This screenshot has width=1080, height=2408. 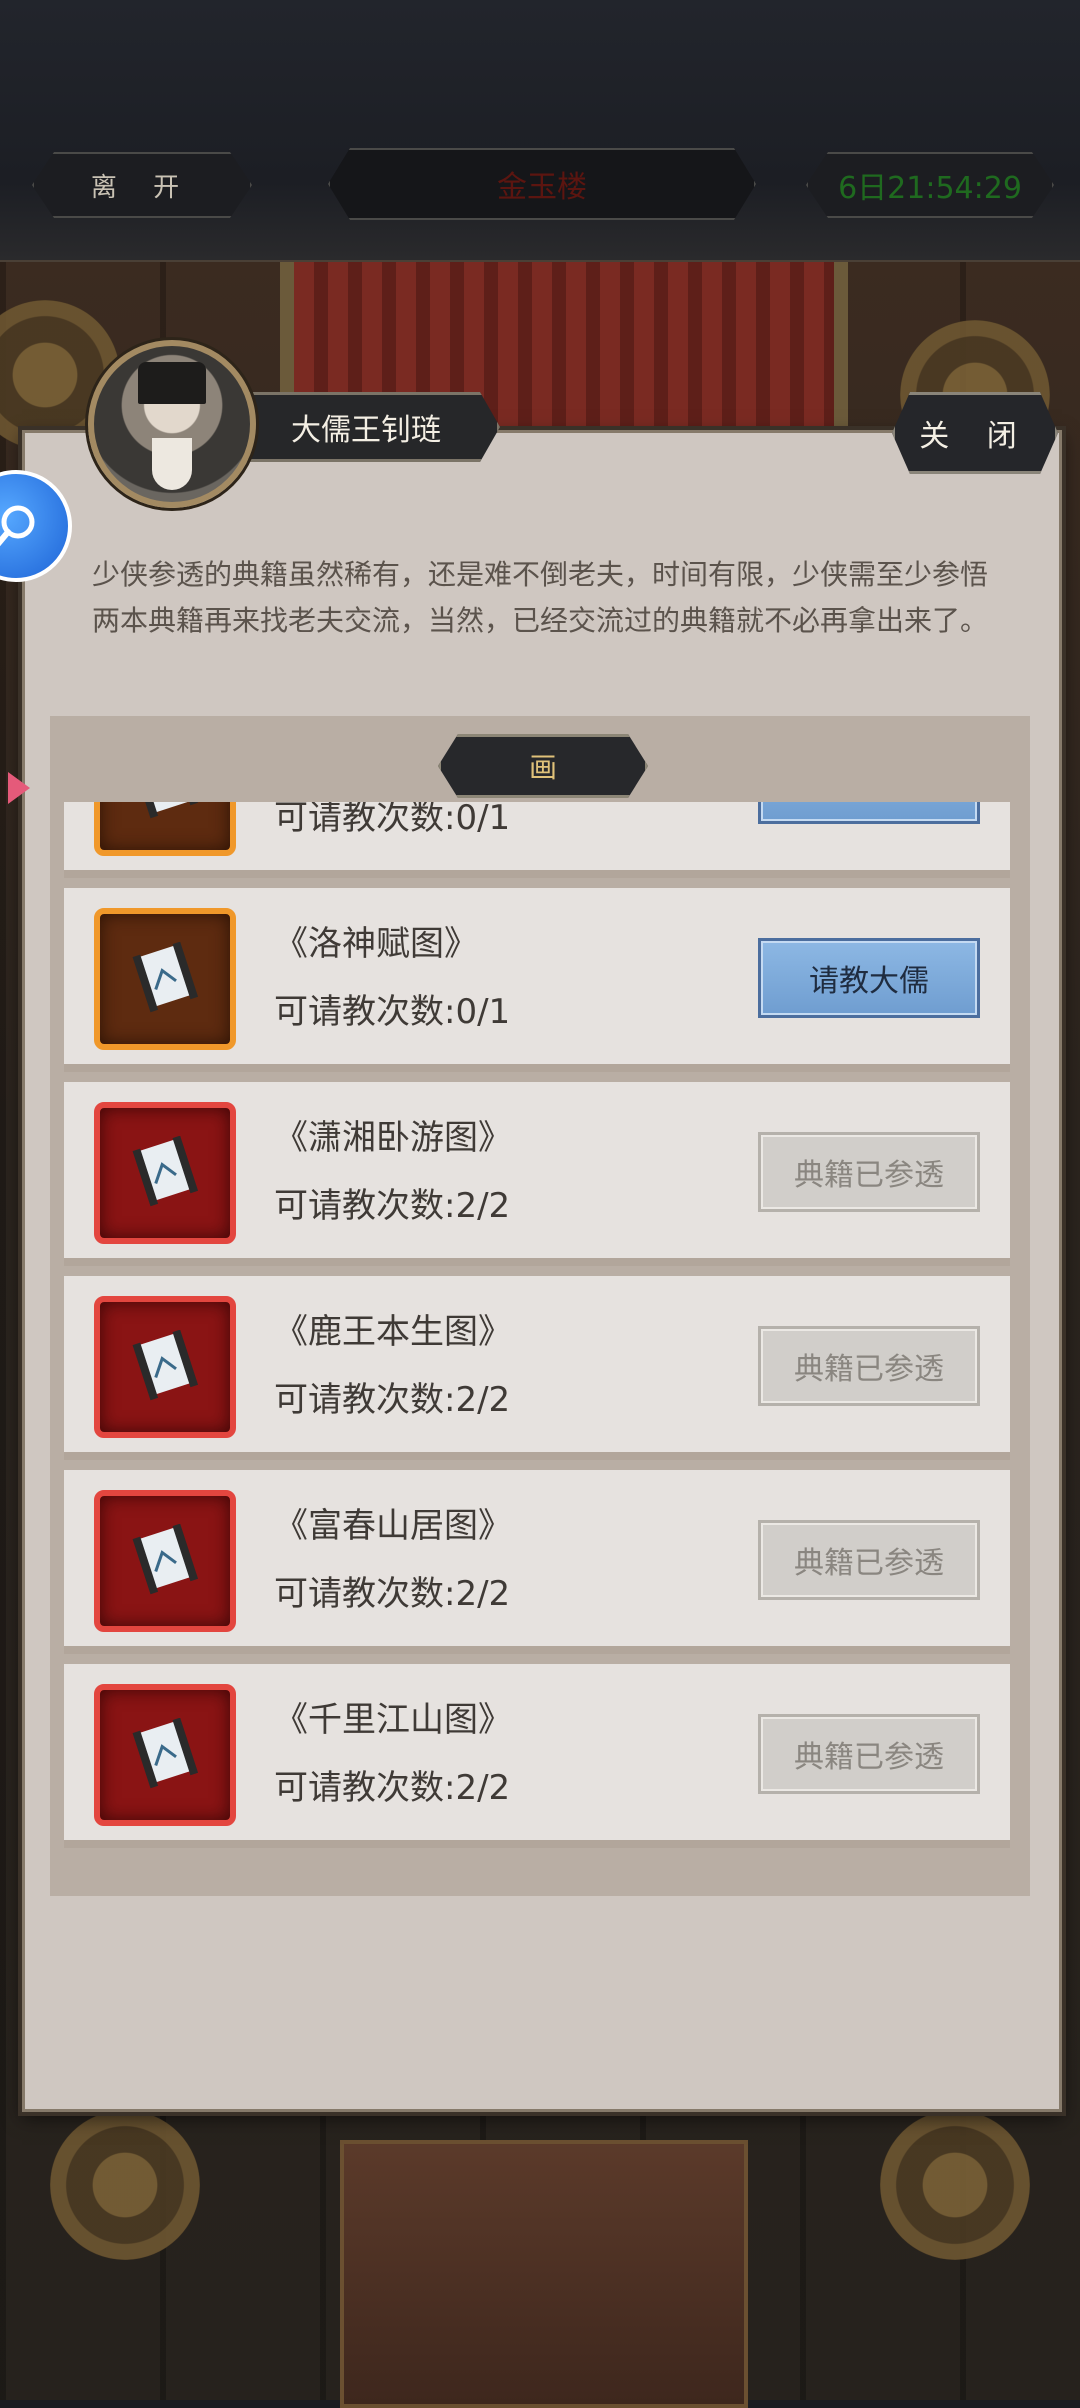 What do you see at coordinates (393, 1720) in the screenshot?
I see `book-title: 《千里江山图》` at bounding box center [393, 1720].